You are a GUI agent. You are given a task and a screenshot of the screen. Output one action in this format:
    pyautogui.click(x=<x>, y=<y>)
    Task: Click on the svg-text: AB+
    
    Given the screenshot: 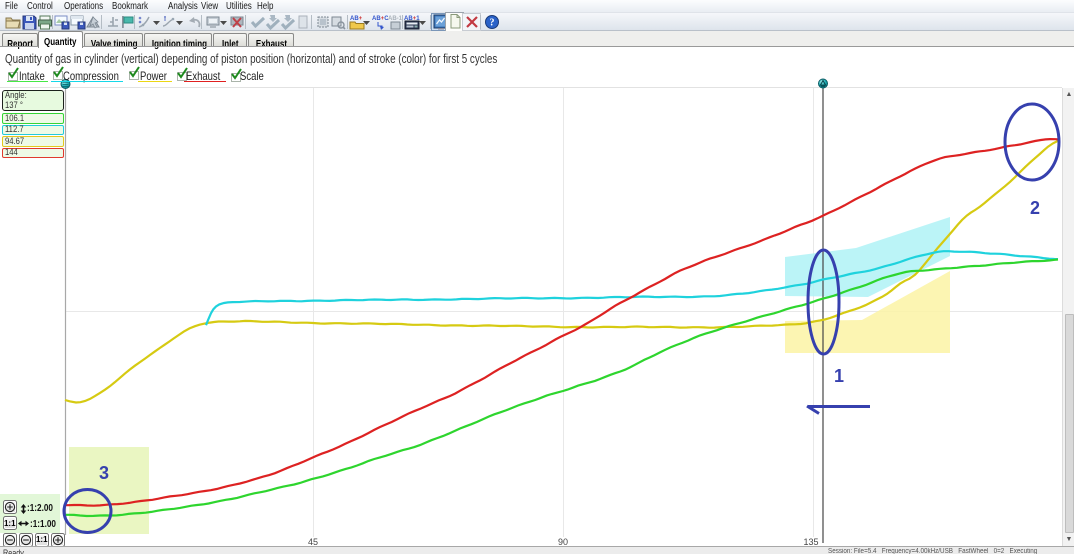 What is the action you would take?
    pyautogui.click(x=356, y=19)
    